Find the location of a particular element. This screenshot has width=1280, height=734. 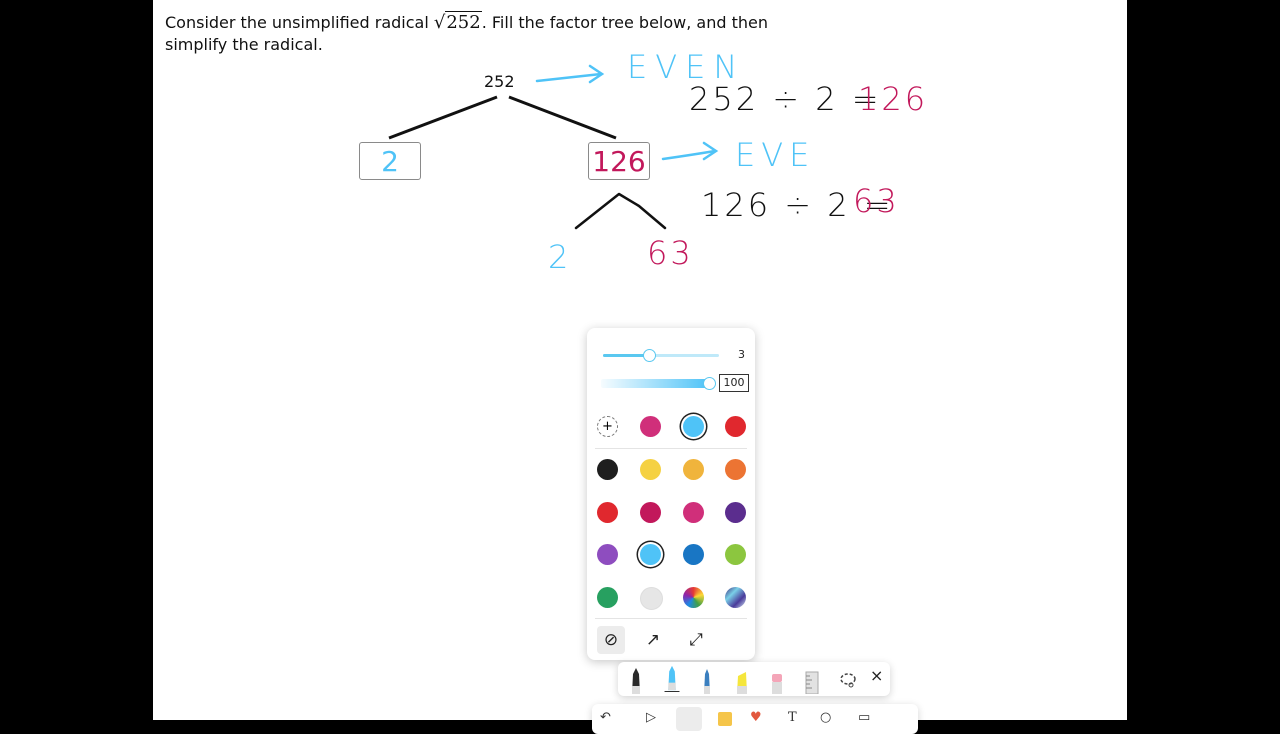

pen-blue-icon is located at coordinates (672, 678).